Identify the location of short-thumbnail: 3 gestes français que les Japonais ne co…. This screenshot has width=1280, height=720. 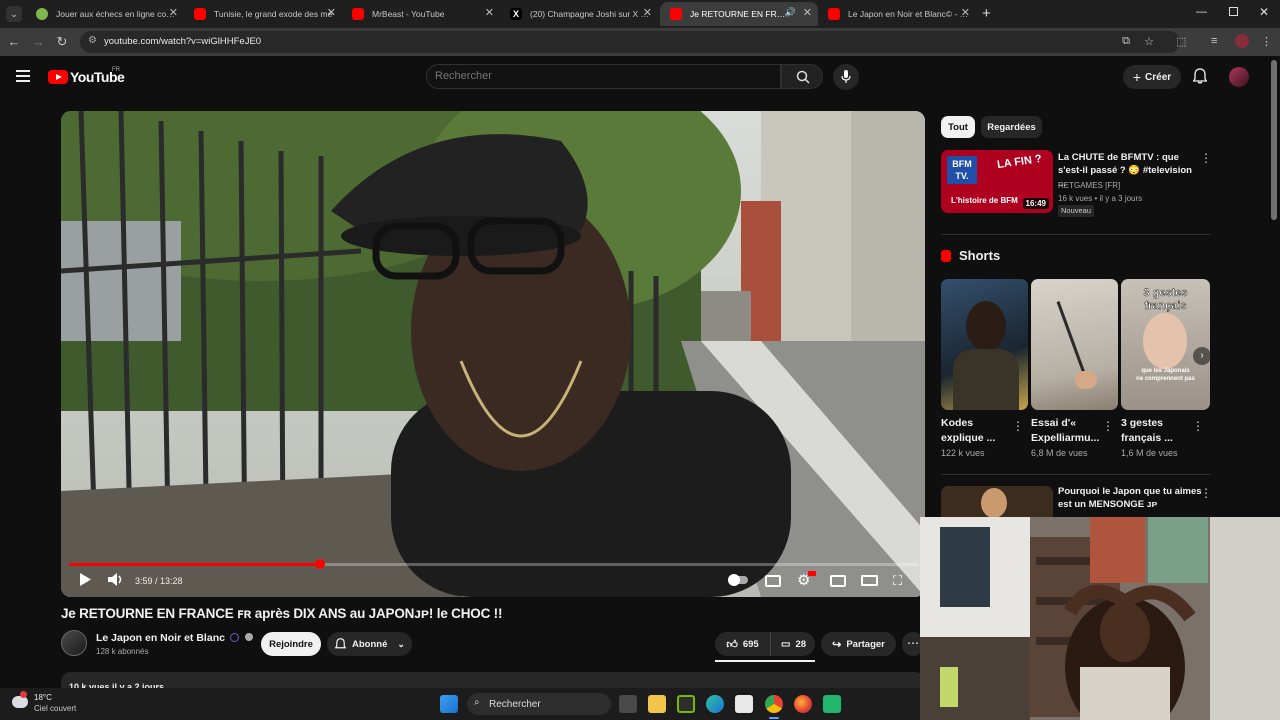
(1165, 344).